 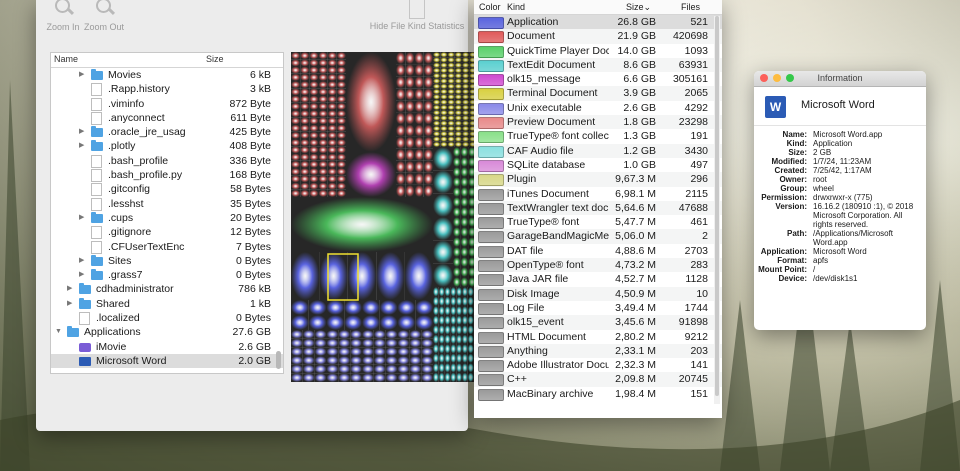 I want to click on kind-col-kind: Kind, so click(x=516, y=7).